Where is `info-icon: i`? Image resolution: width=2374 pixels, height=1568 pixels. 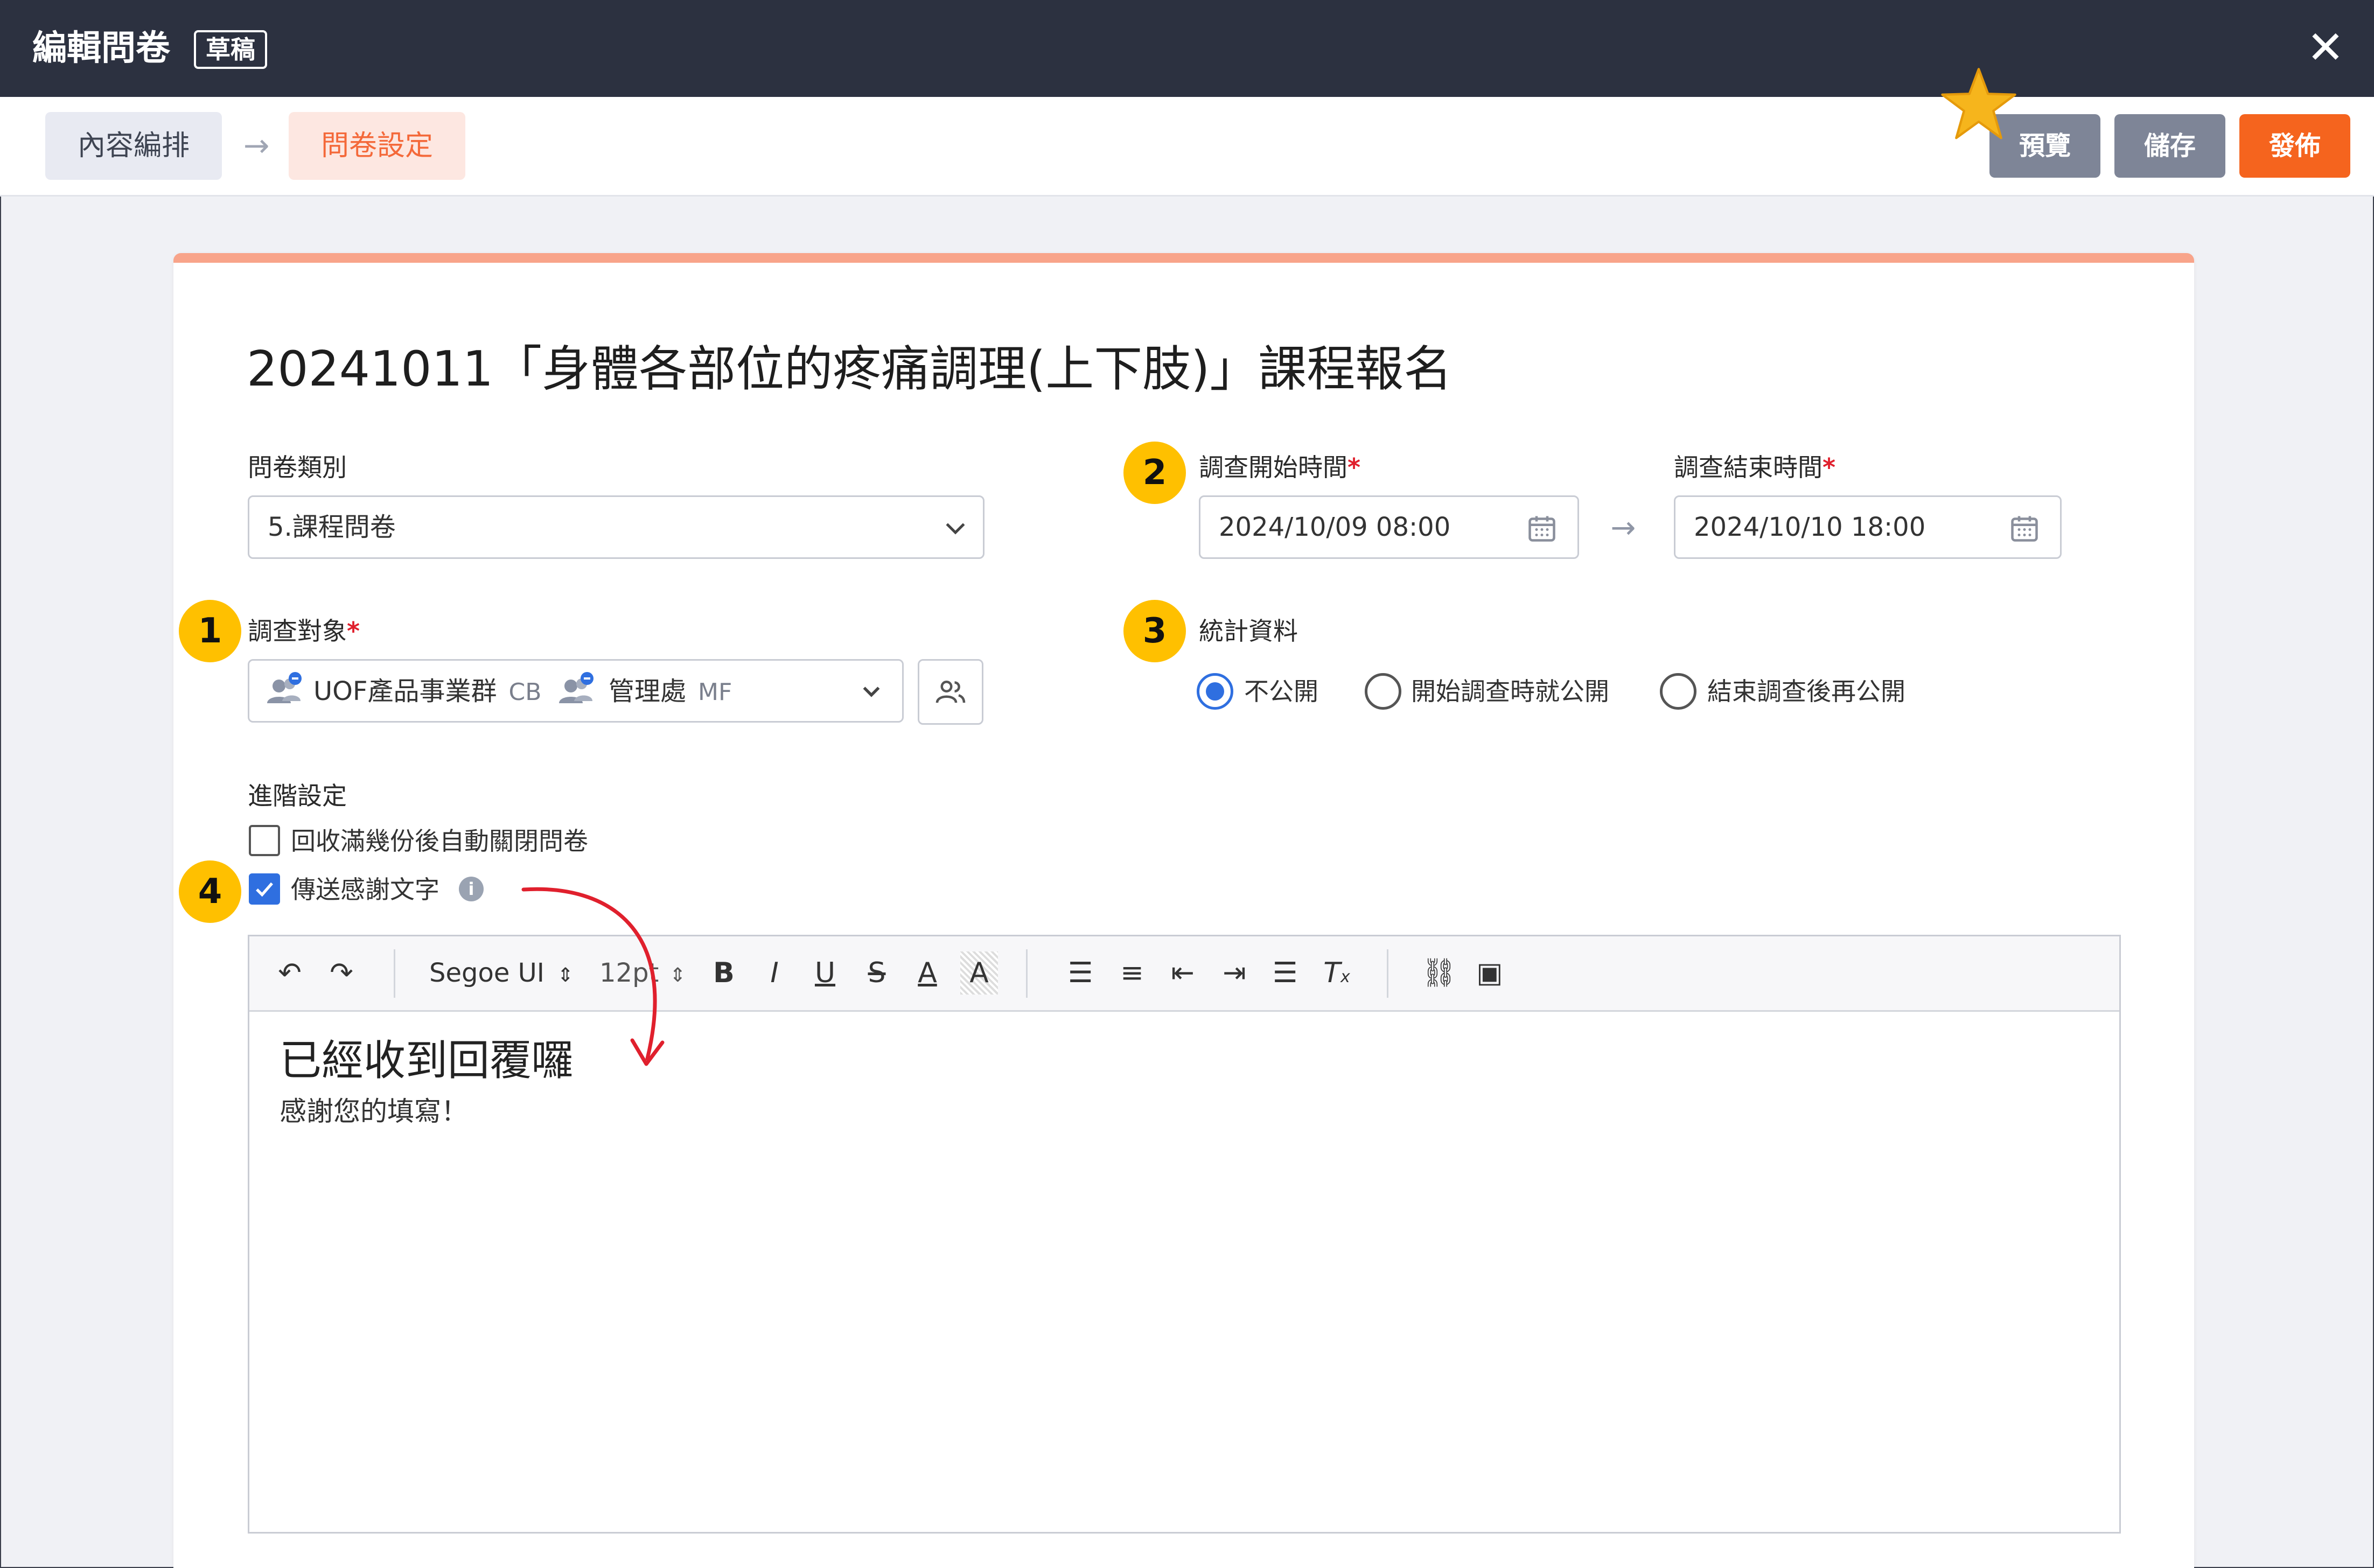
info-icon: i is located at coordinates (471, 889).